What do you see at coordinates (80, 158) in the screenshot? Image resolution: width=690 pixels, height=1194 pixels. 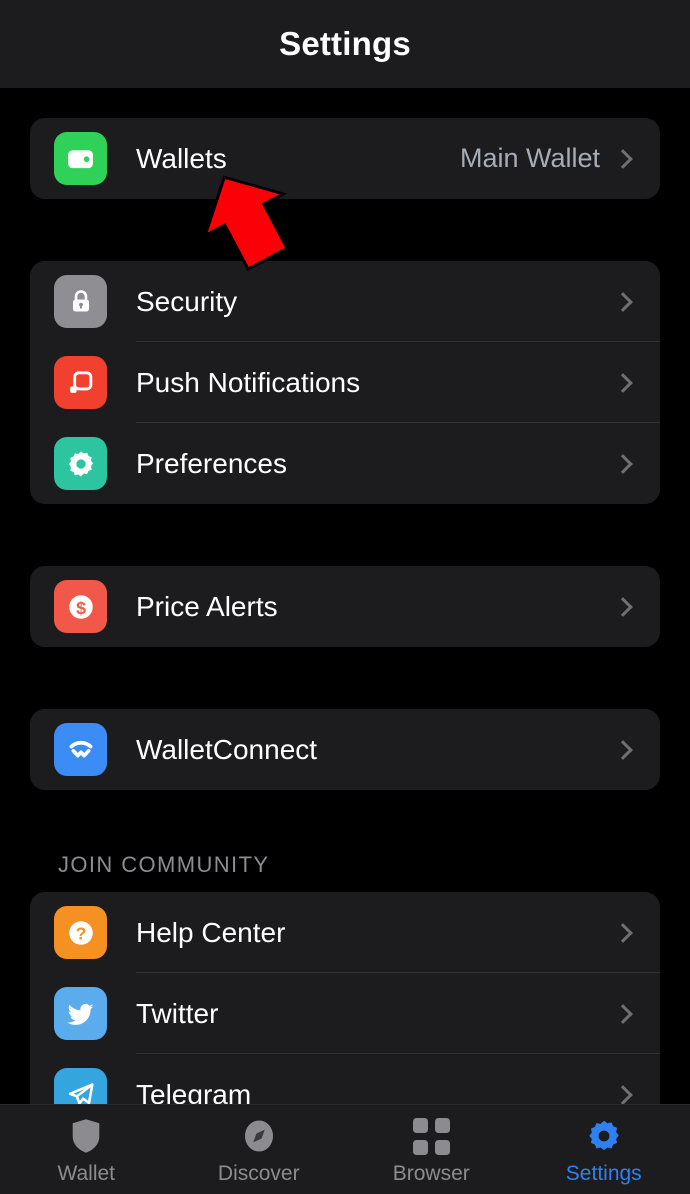 I see `wallet-icon` at bounding box center [80, 158].